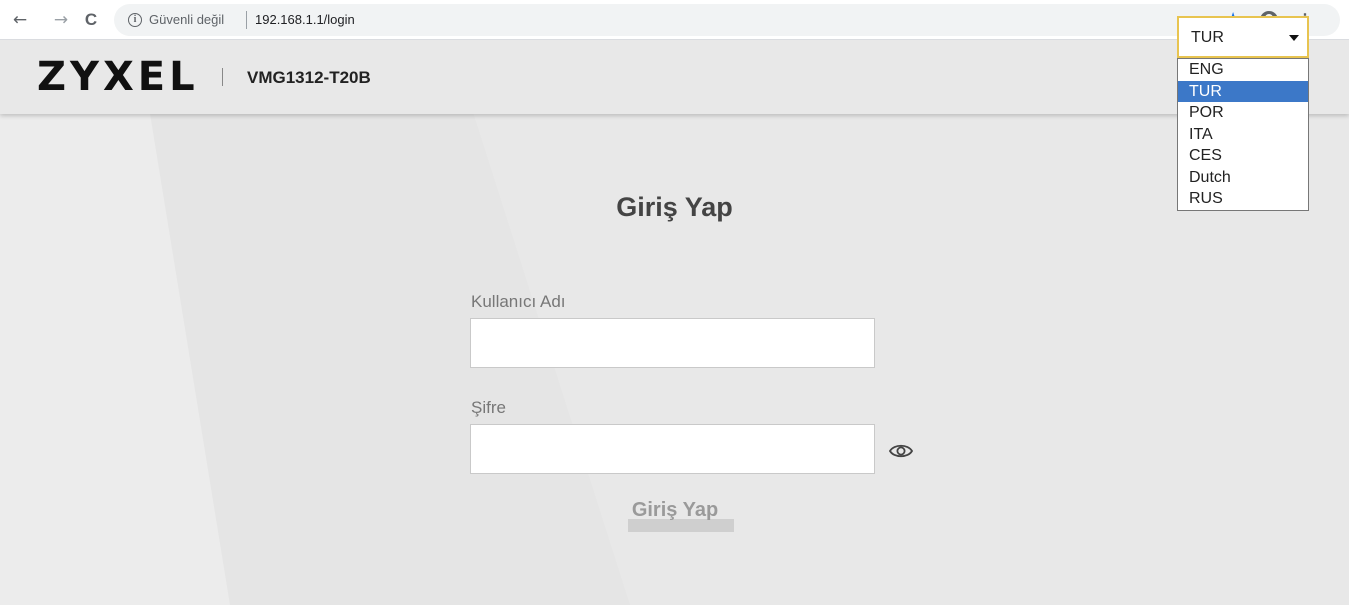 This screenshot has width=1349, height=605. Describe the element at coordinates (672, 343) in the screenshot. I see `username-input` at that location.